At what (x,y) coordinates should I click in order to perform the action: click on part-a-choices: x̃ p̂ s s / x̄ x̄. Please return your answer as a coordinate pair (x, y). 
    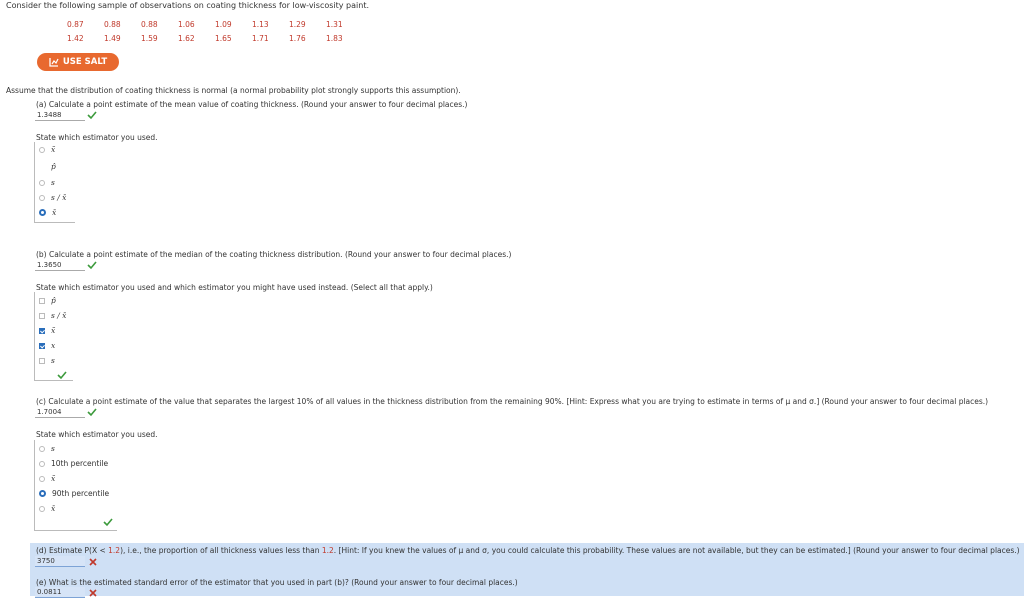
    Looking at the image, I should click on (54, 182).